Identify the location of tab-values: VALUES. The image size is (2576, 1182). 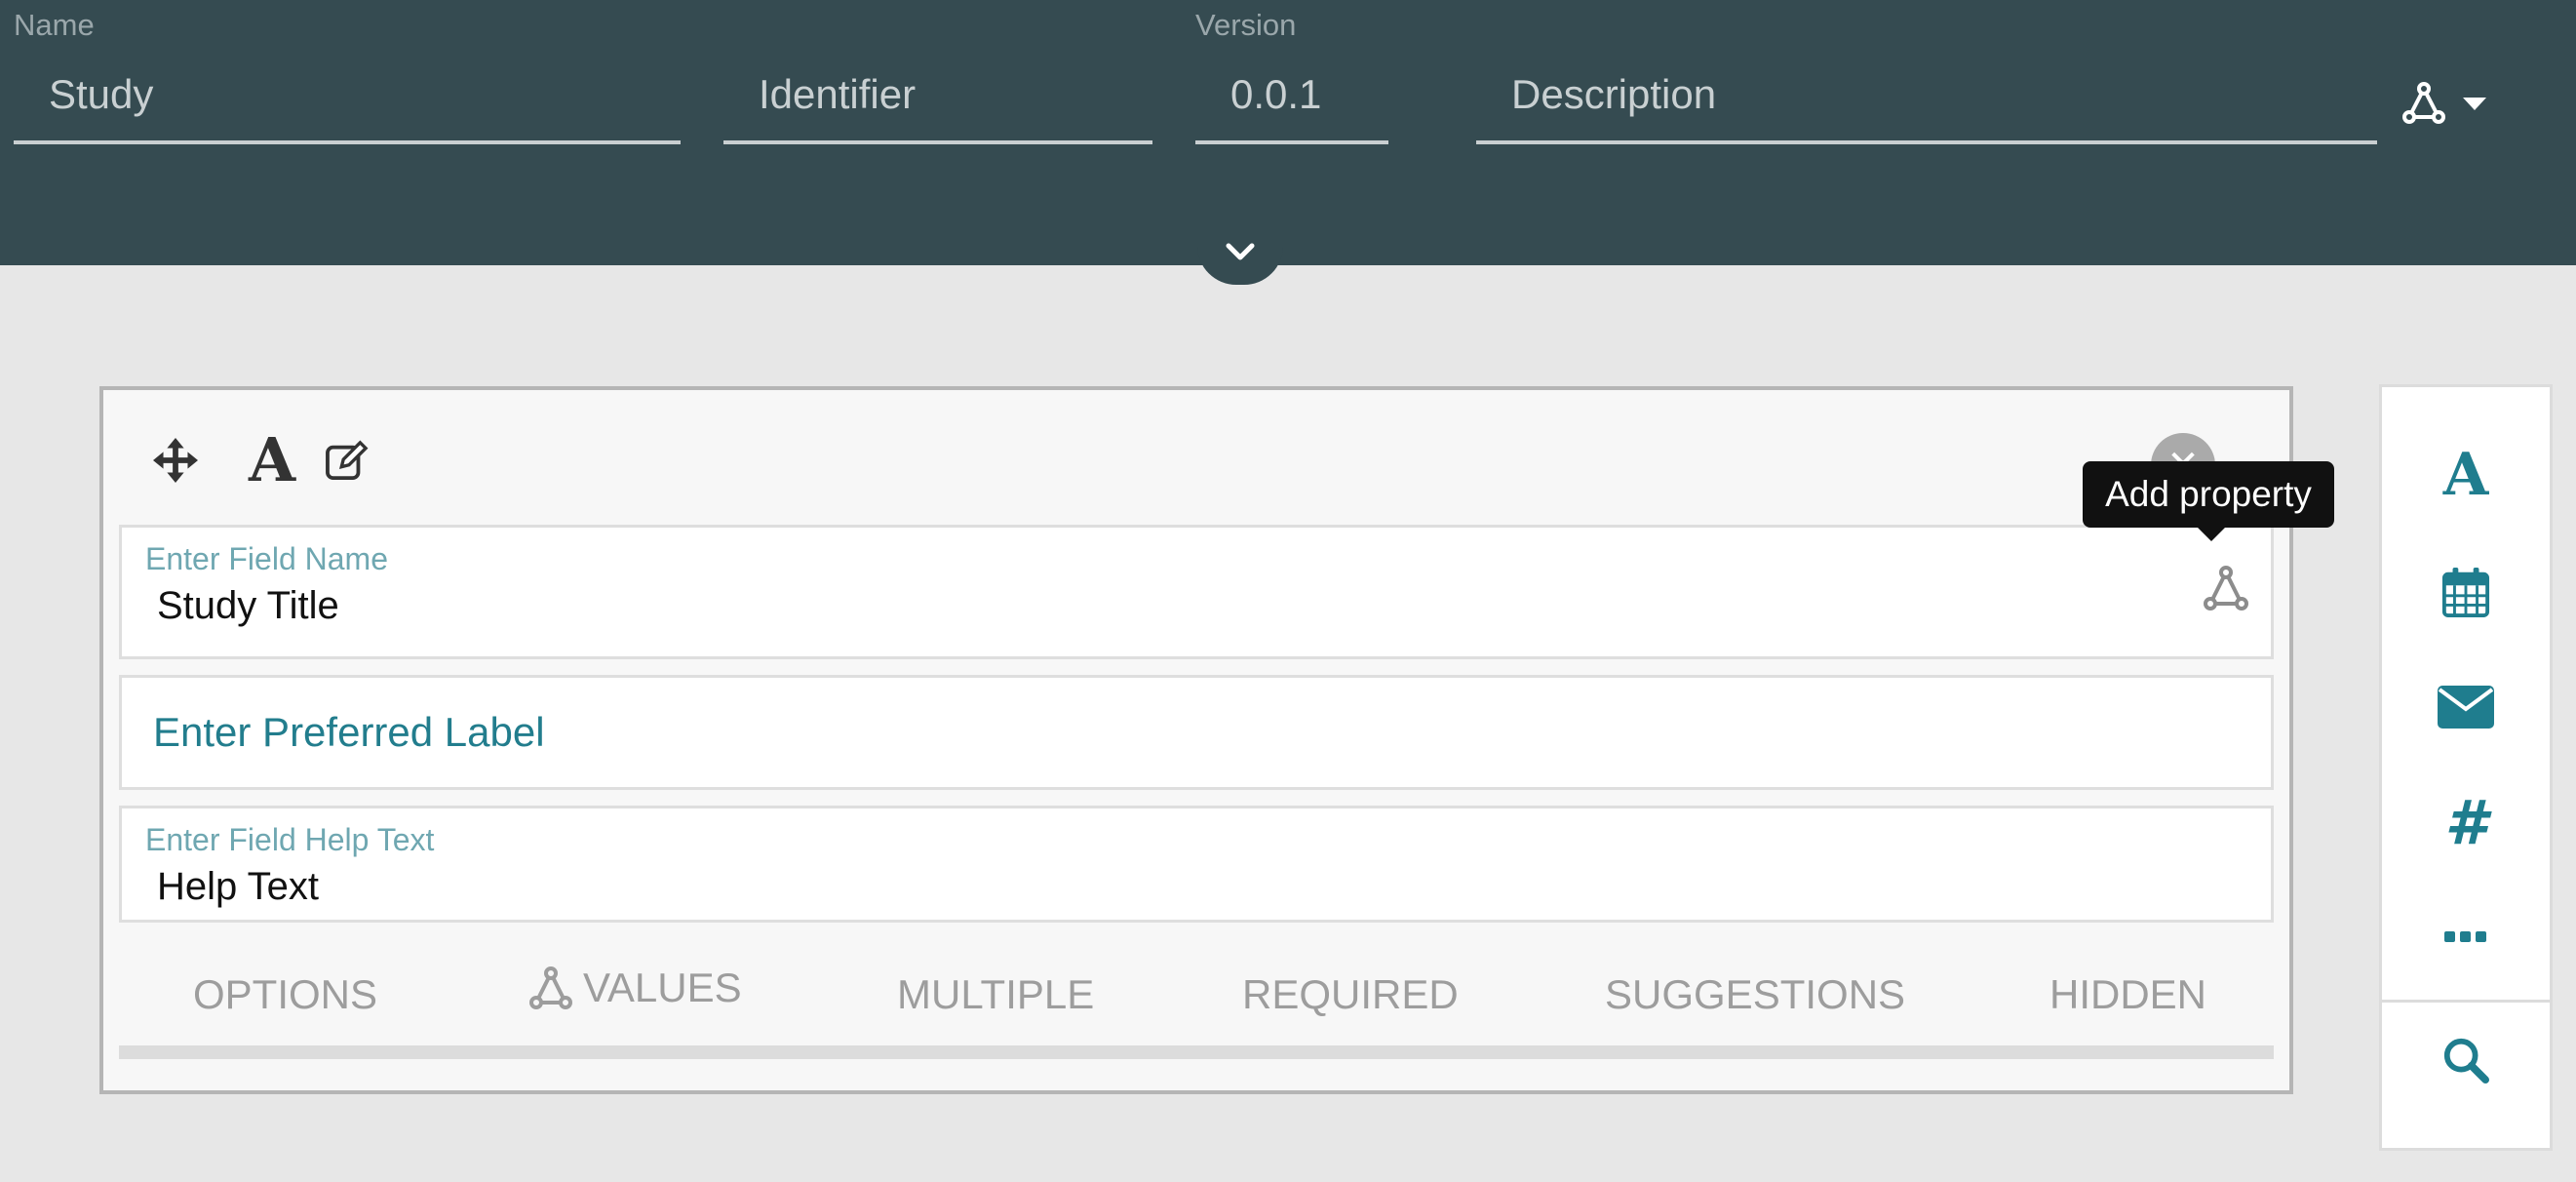
(634, 988).